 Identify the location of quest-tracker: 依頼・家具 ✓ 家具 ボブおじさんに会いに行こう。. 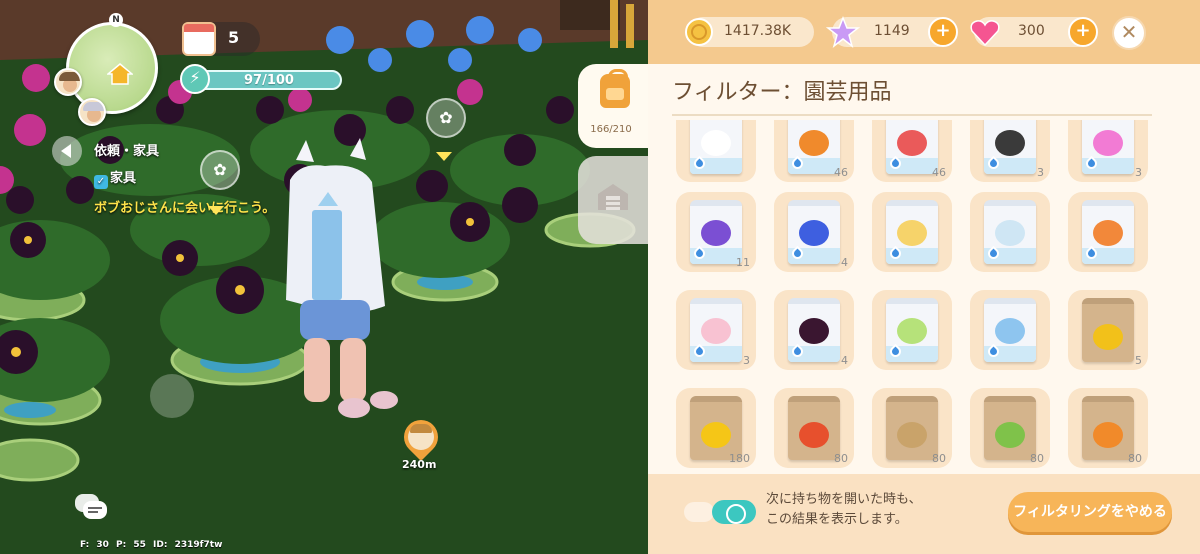
(184, 182).